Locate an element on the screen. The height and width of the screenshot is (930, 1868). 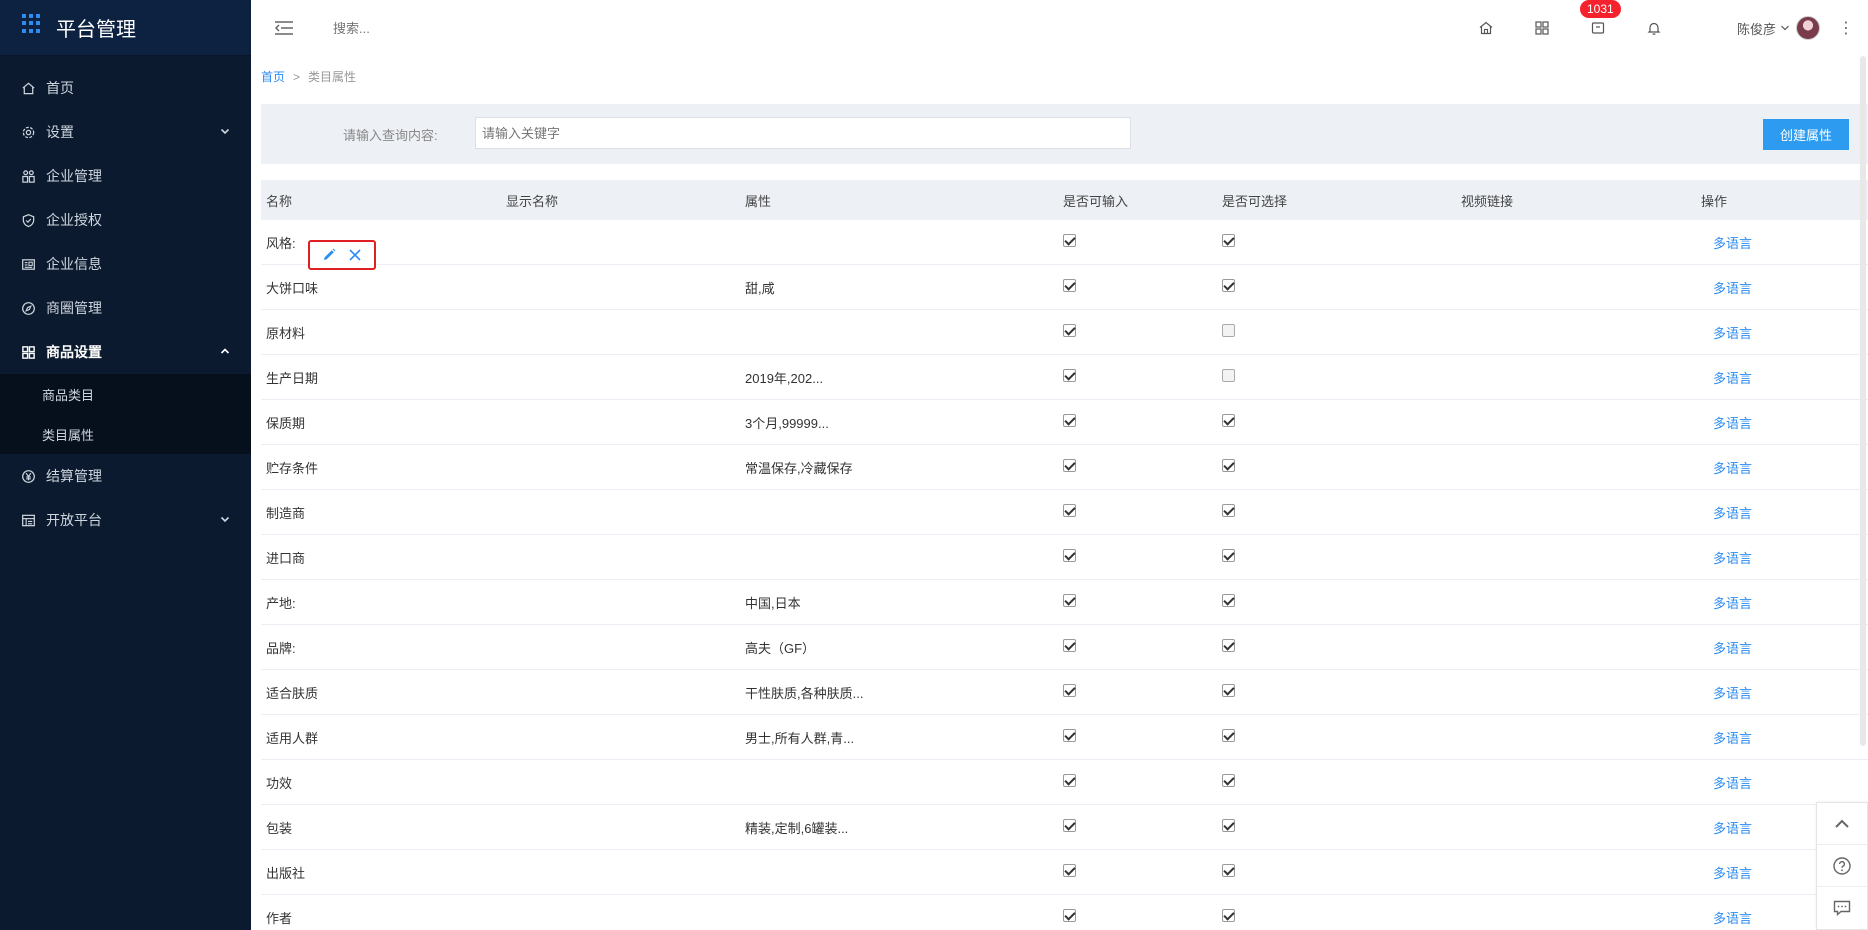
sidebar-item-7: 商品设置 is located at coordinates (125, 352).